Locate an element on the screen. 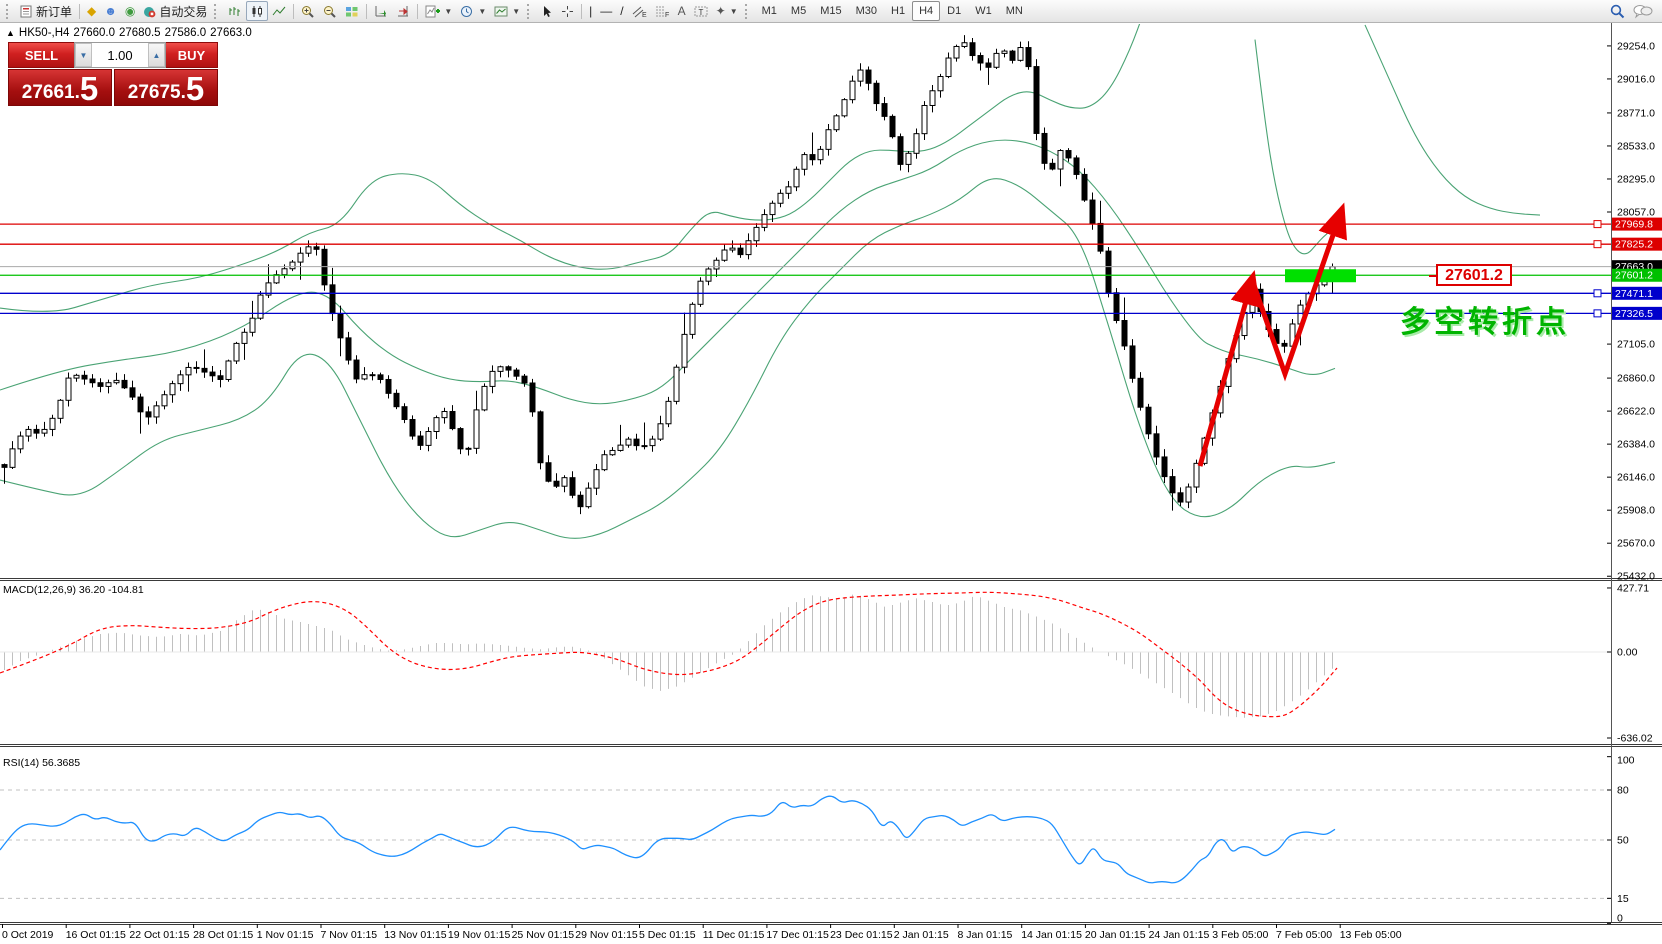 Image resolution: width=1662 pixels, height=944 pixels. timeframe-mn: MN is located at coordinates (1014, 11).